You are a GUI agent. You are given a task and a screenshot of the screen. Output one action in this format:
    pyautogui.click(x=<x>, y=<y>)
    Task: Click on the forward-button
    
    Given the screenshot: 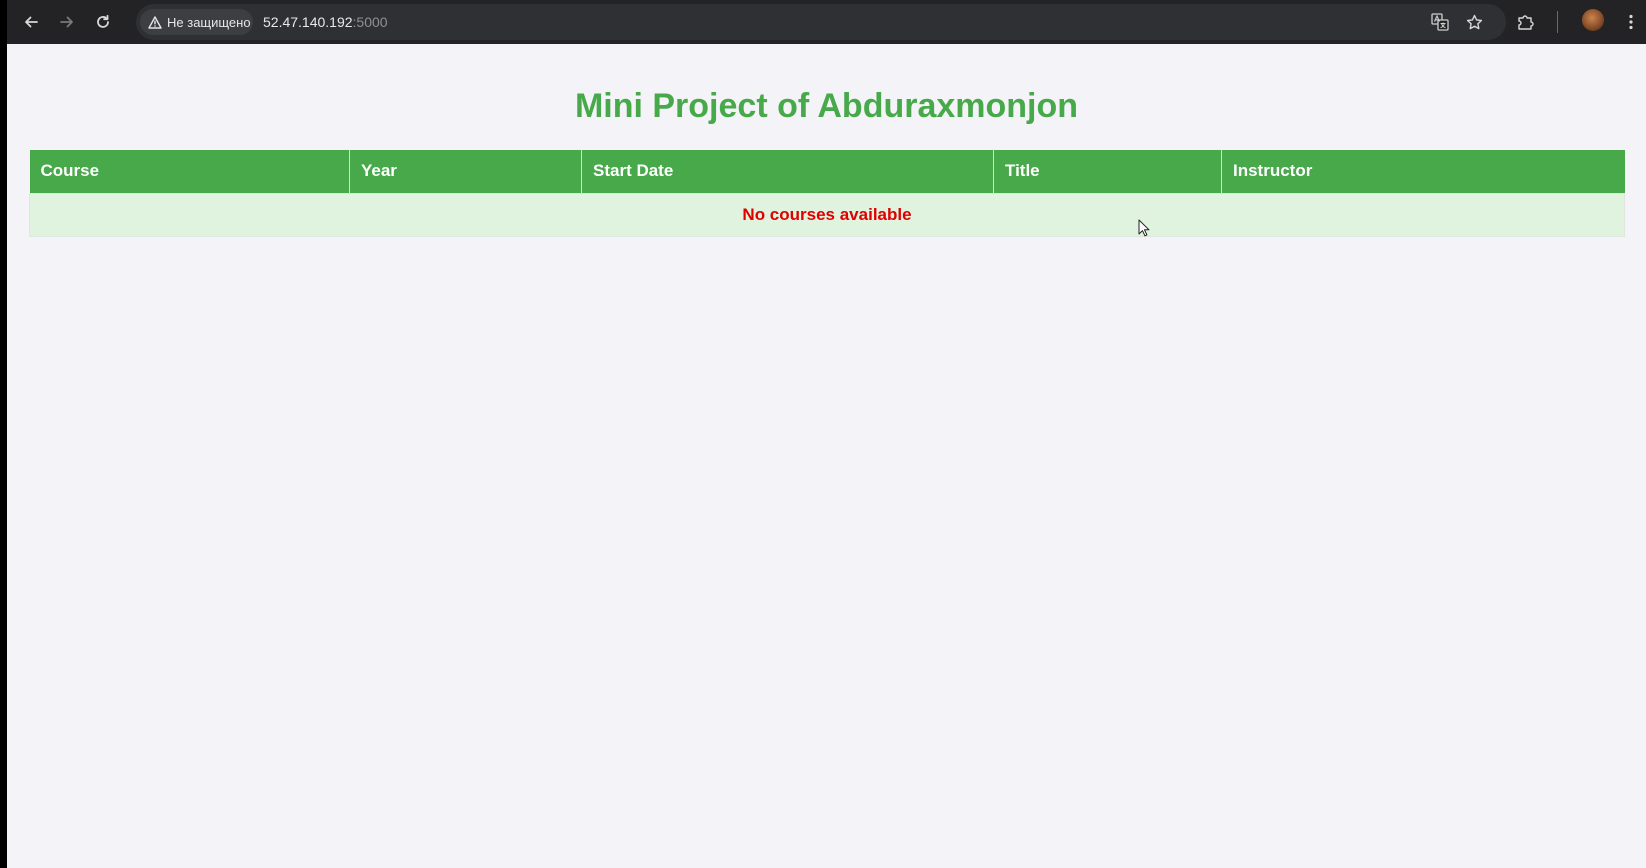 What is the action you would take?
    pyautogui.click(x=67, y=22)
    